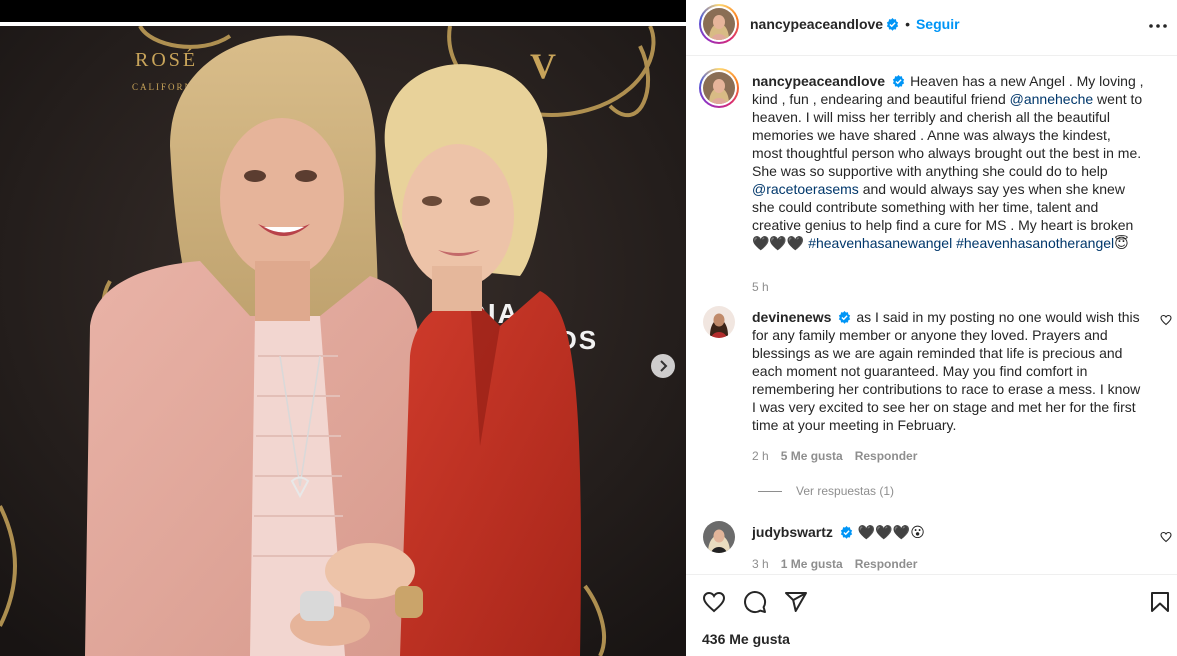 The width and height of the screenshot is (1177, 656). I want to click on caption-avatar, so click(719, 88).